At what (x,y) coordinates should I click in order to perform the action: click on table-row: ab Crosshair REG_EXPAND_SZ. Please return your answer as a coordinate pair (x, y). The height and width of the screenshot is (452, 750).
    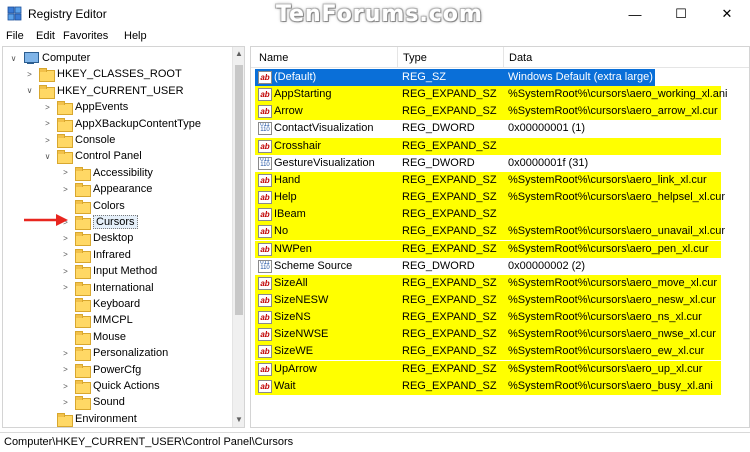
    Looking at the image, I should click on (500, 146).